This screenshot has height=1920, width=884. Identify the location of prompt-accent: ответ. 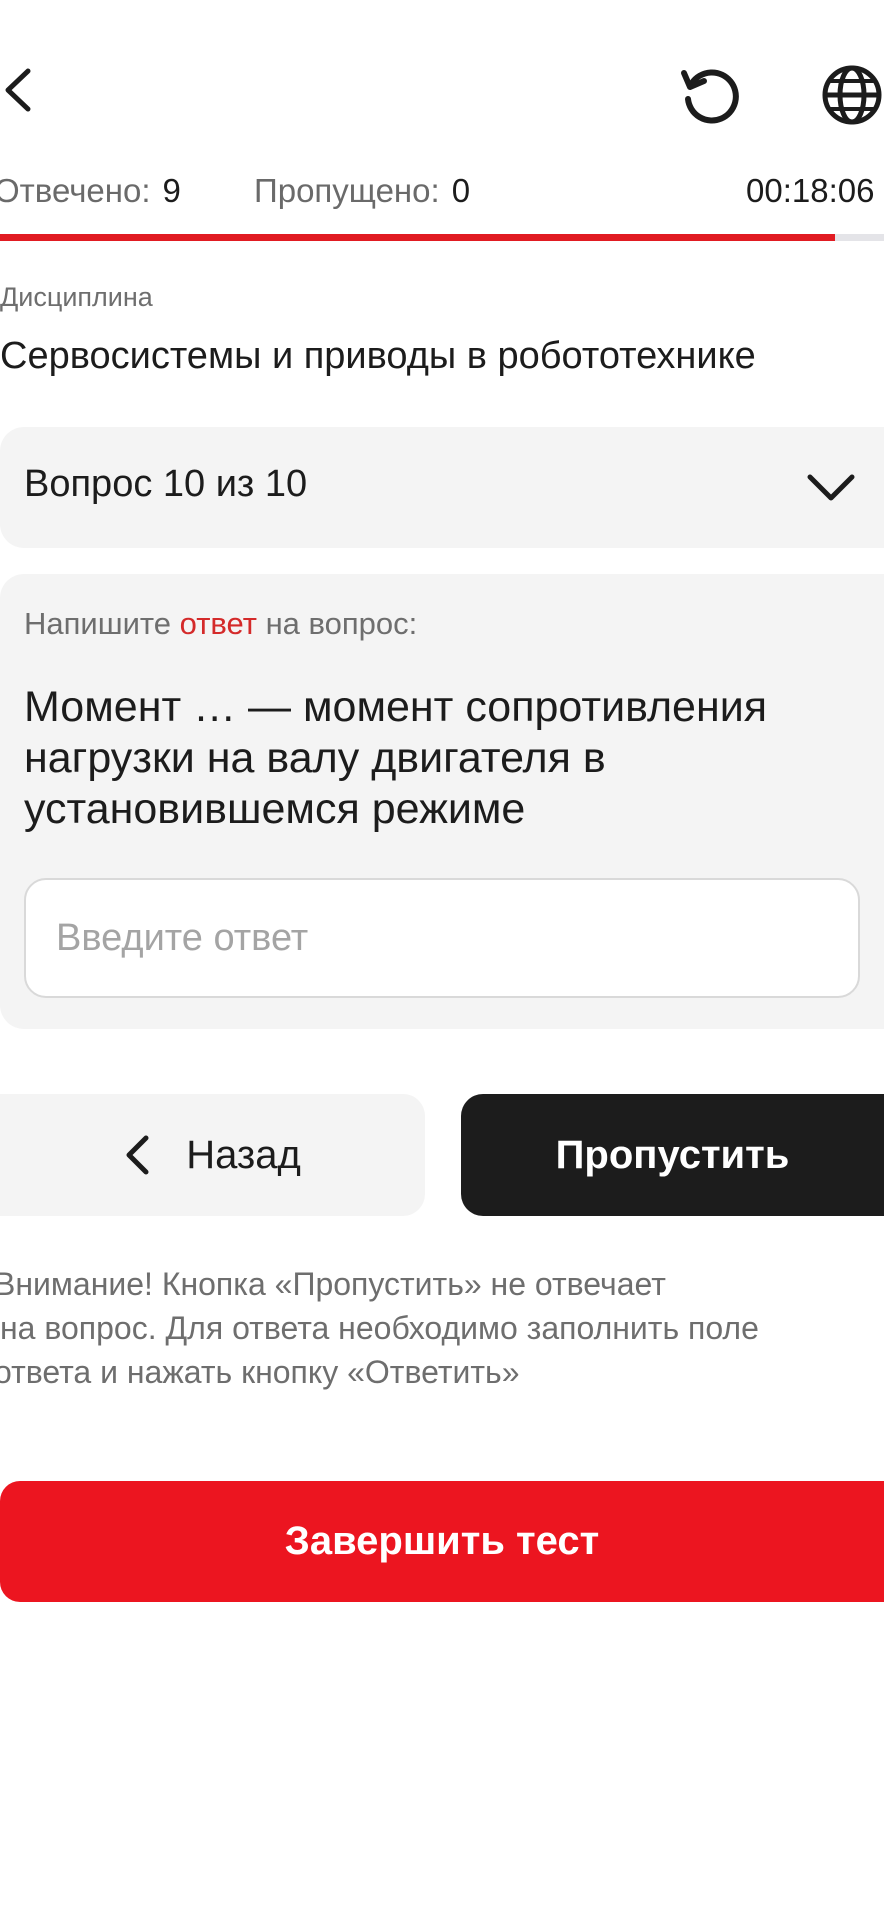
(218, 623).